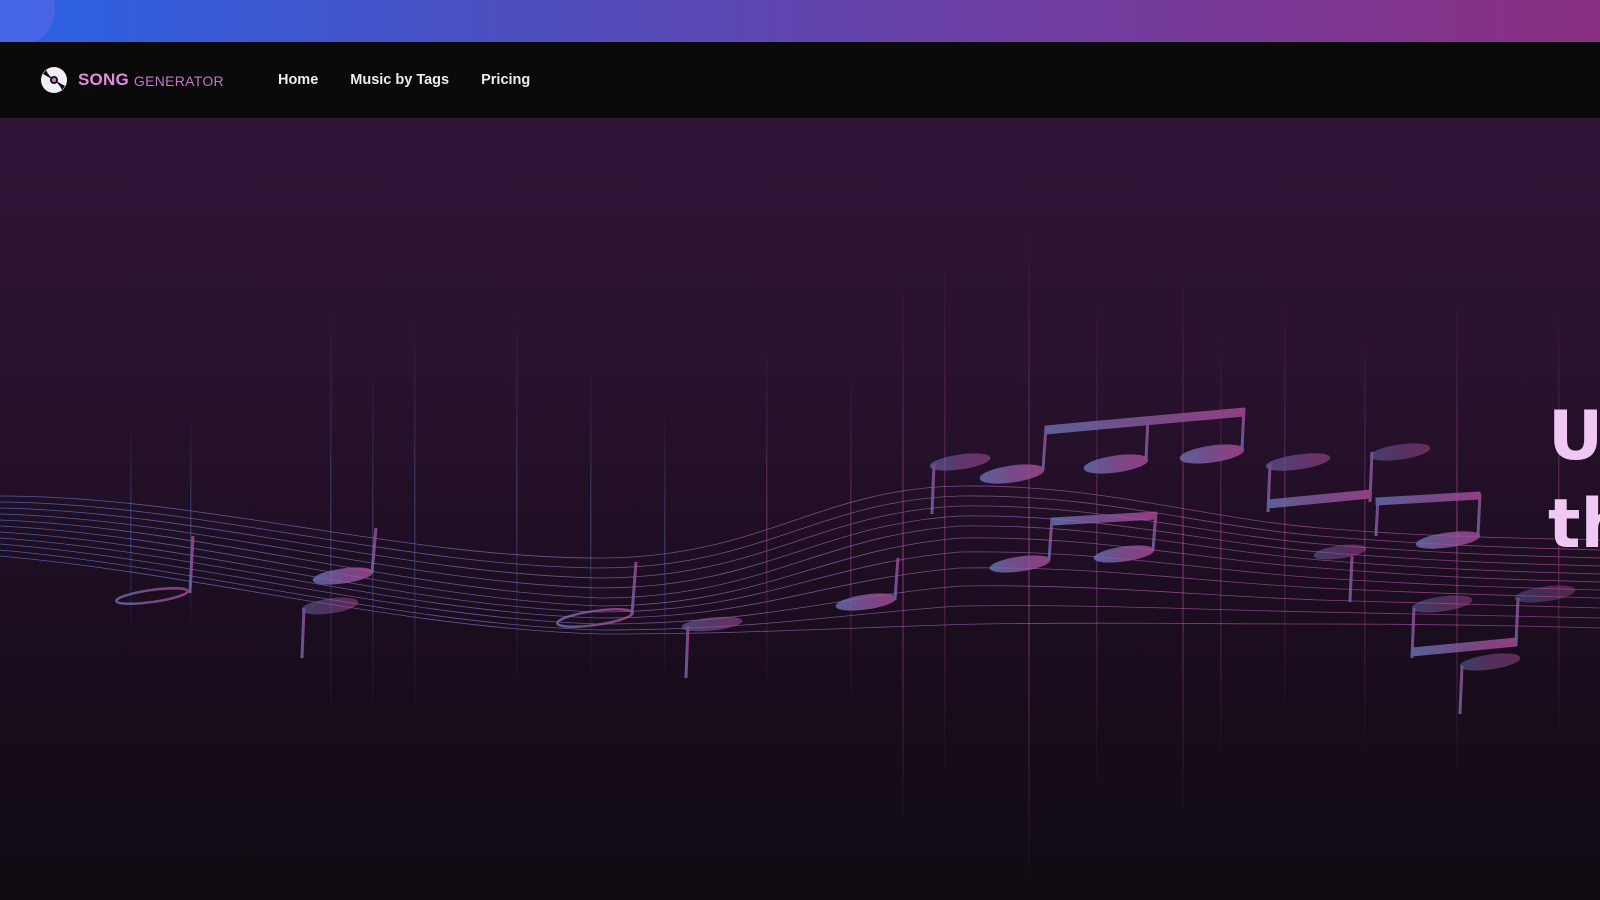 This screenshot has width=1600, height=900. Describe the element at coordinates (1574, 524) in the screenshot. I see `hero-title-line-2: th` at that location.